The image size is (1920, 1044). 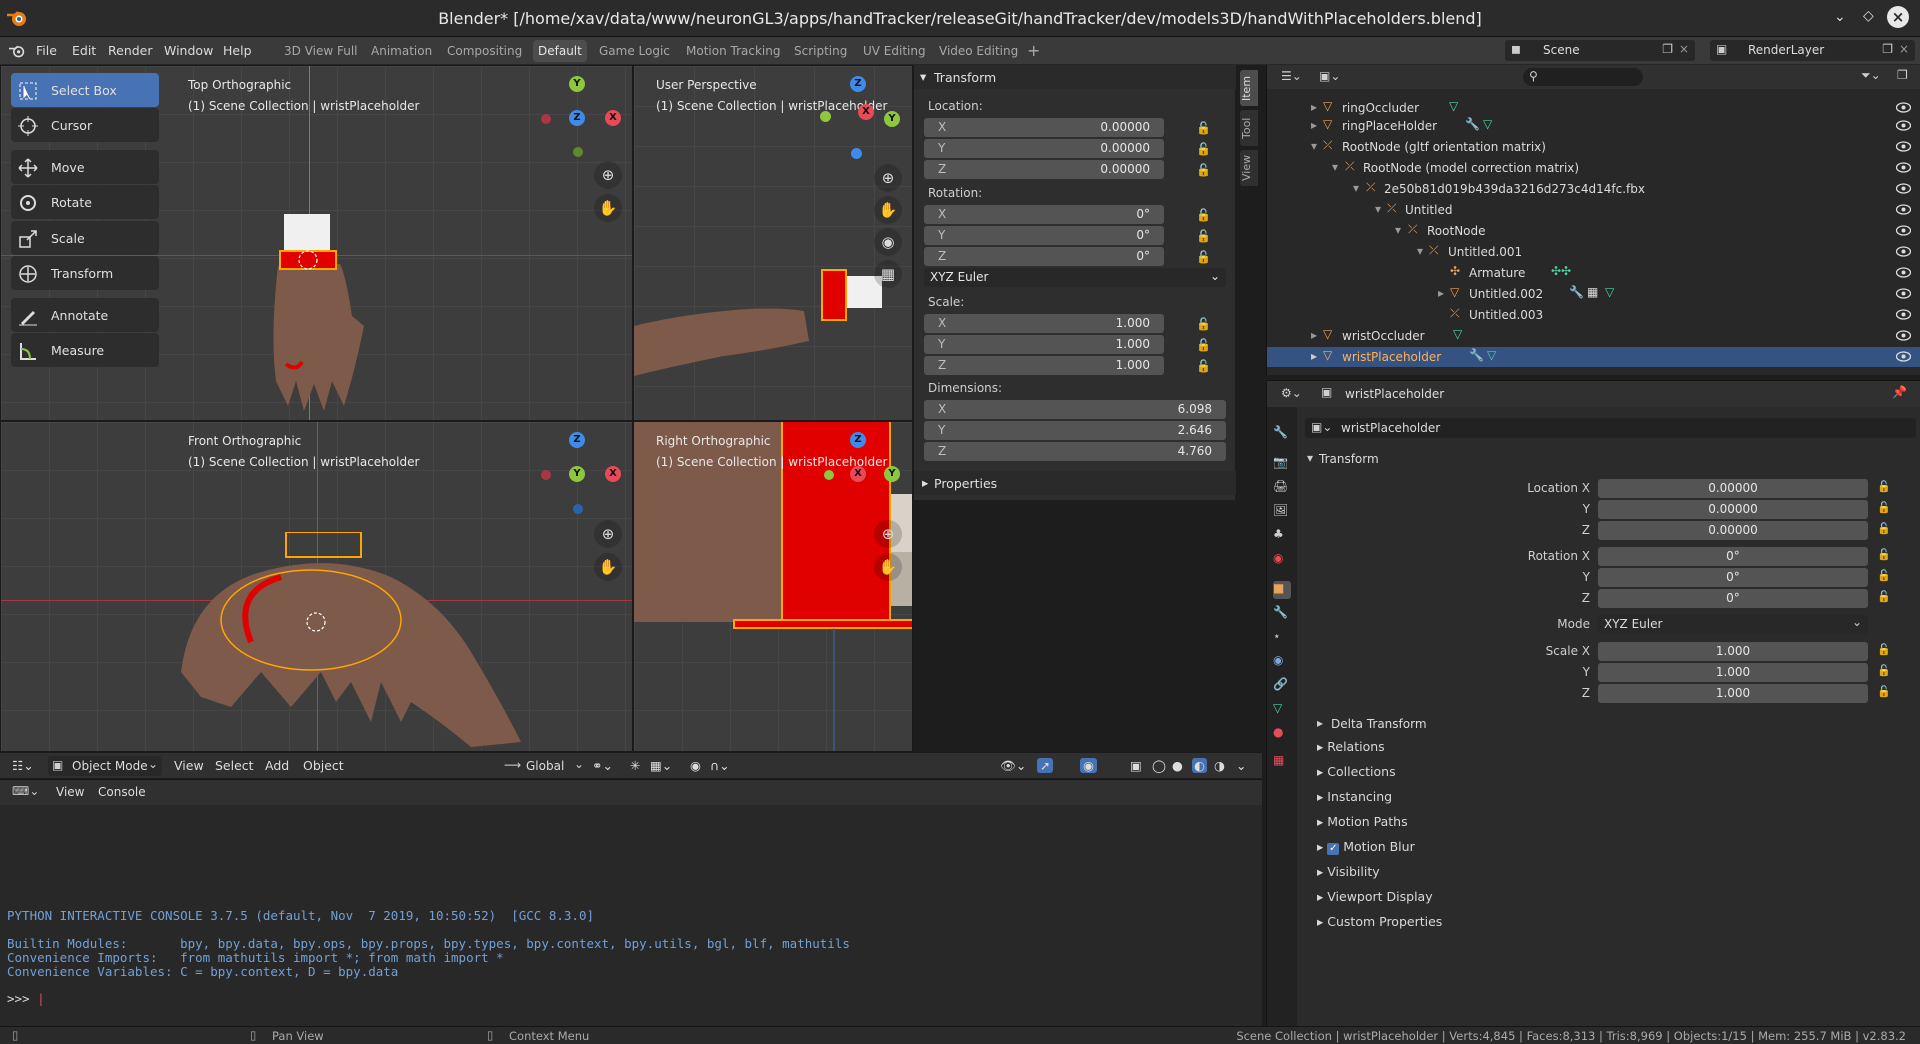 I want to click on tool-cursor: Cursor, so click(x=85, y=125).